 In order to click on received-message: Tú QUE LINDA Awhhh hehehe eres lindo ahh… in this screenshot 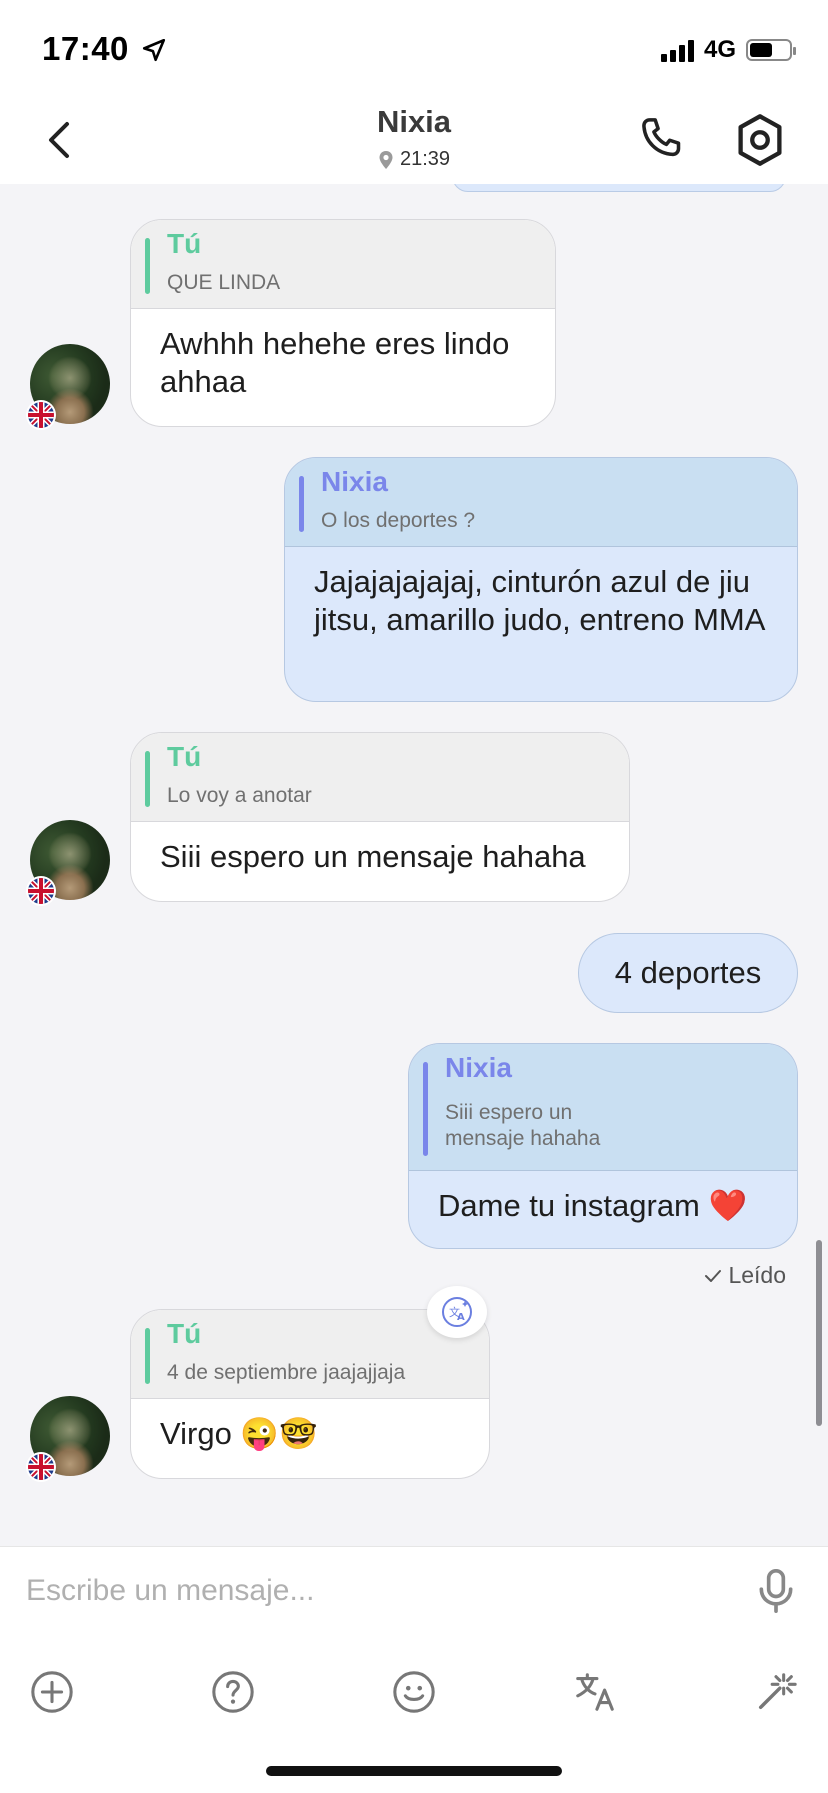, I will do `click(343, 323)`.